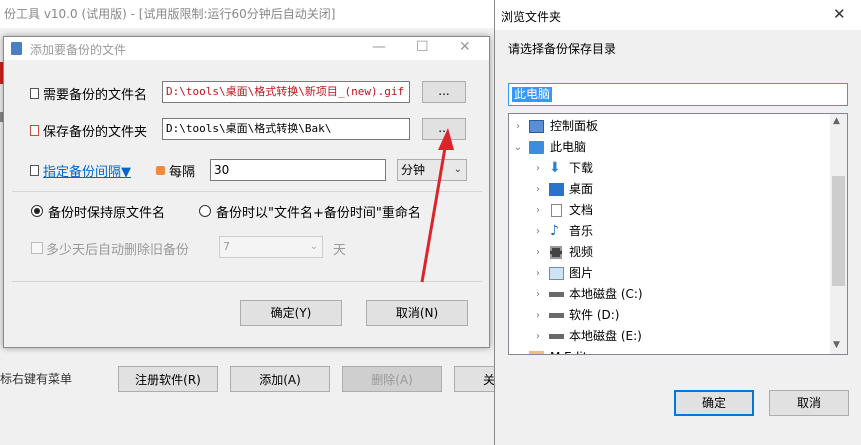 The height and width of the screenshot is (445, 861). Describe the element at coordinates (379, 47) in the screenshot. I see `minimize-icon: —` at that location.